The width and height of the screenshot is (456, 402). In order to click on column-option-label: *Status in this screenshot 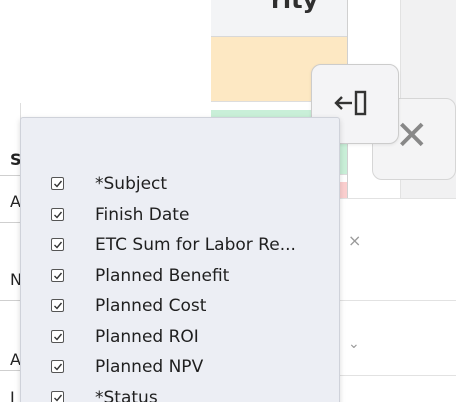, I will do `click(126, 394)`.